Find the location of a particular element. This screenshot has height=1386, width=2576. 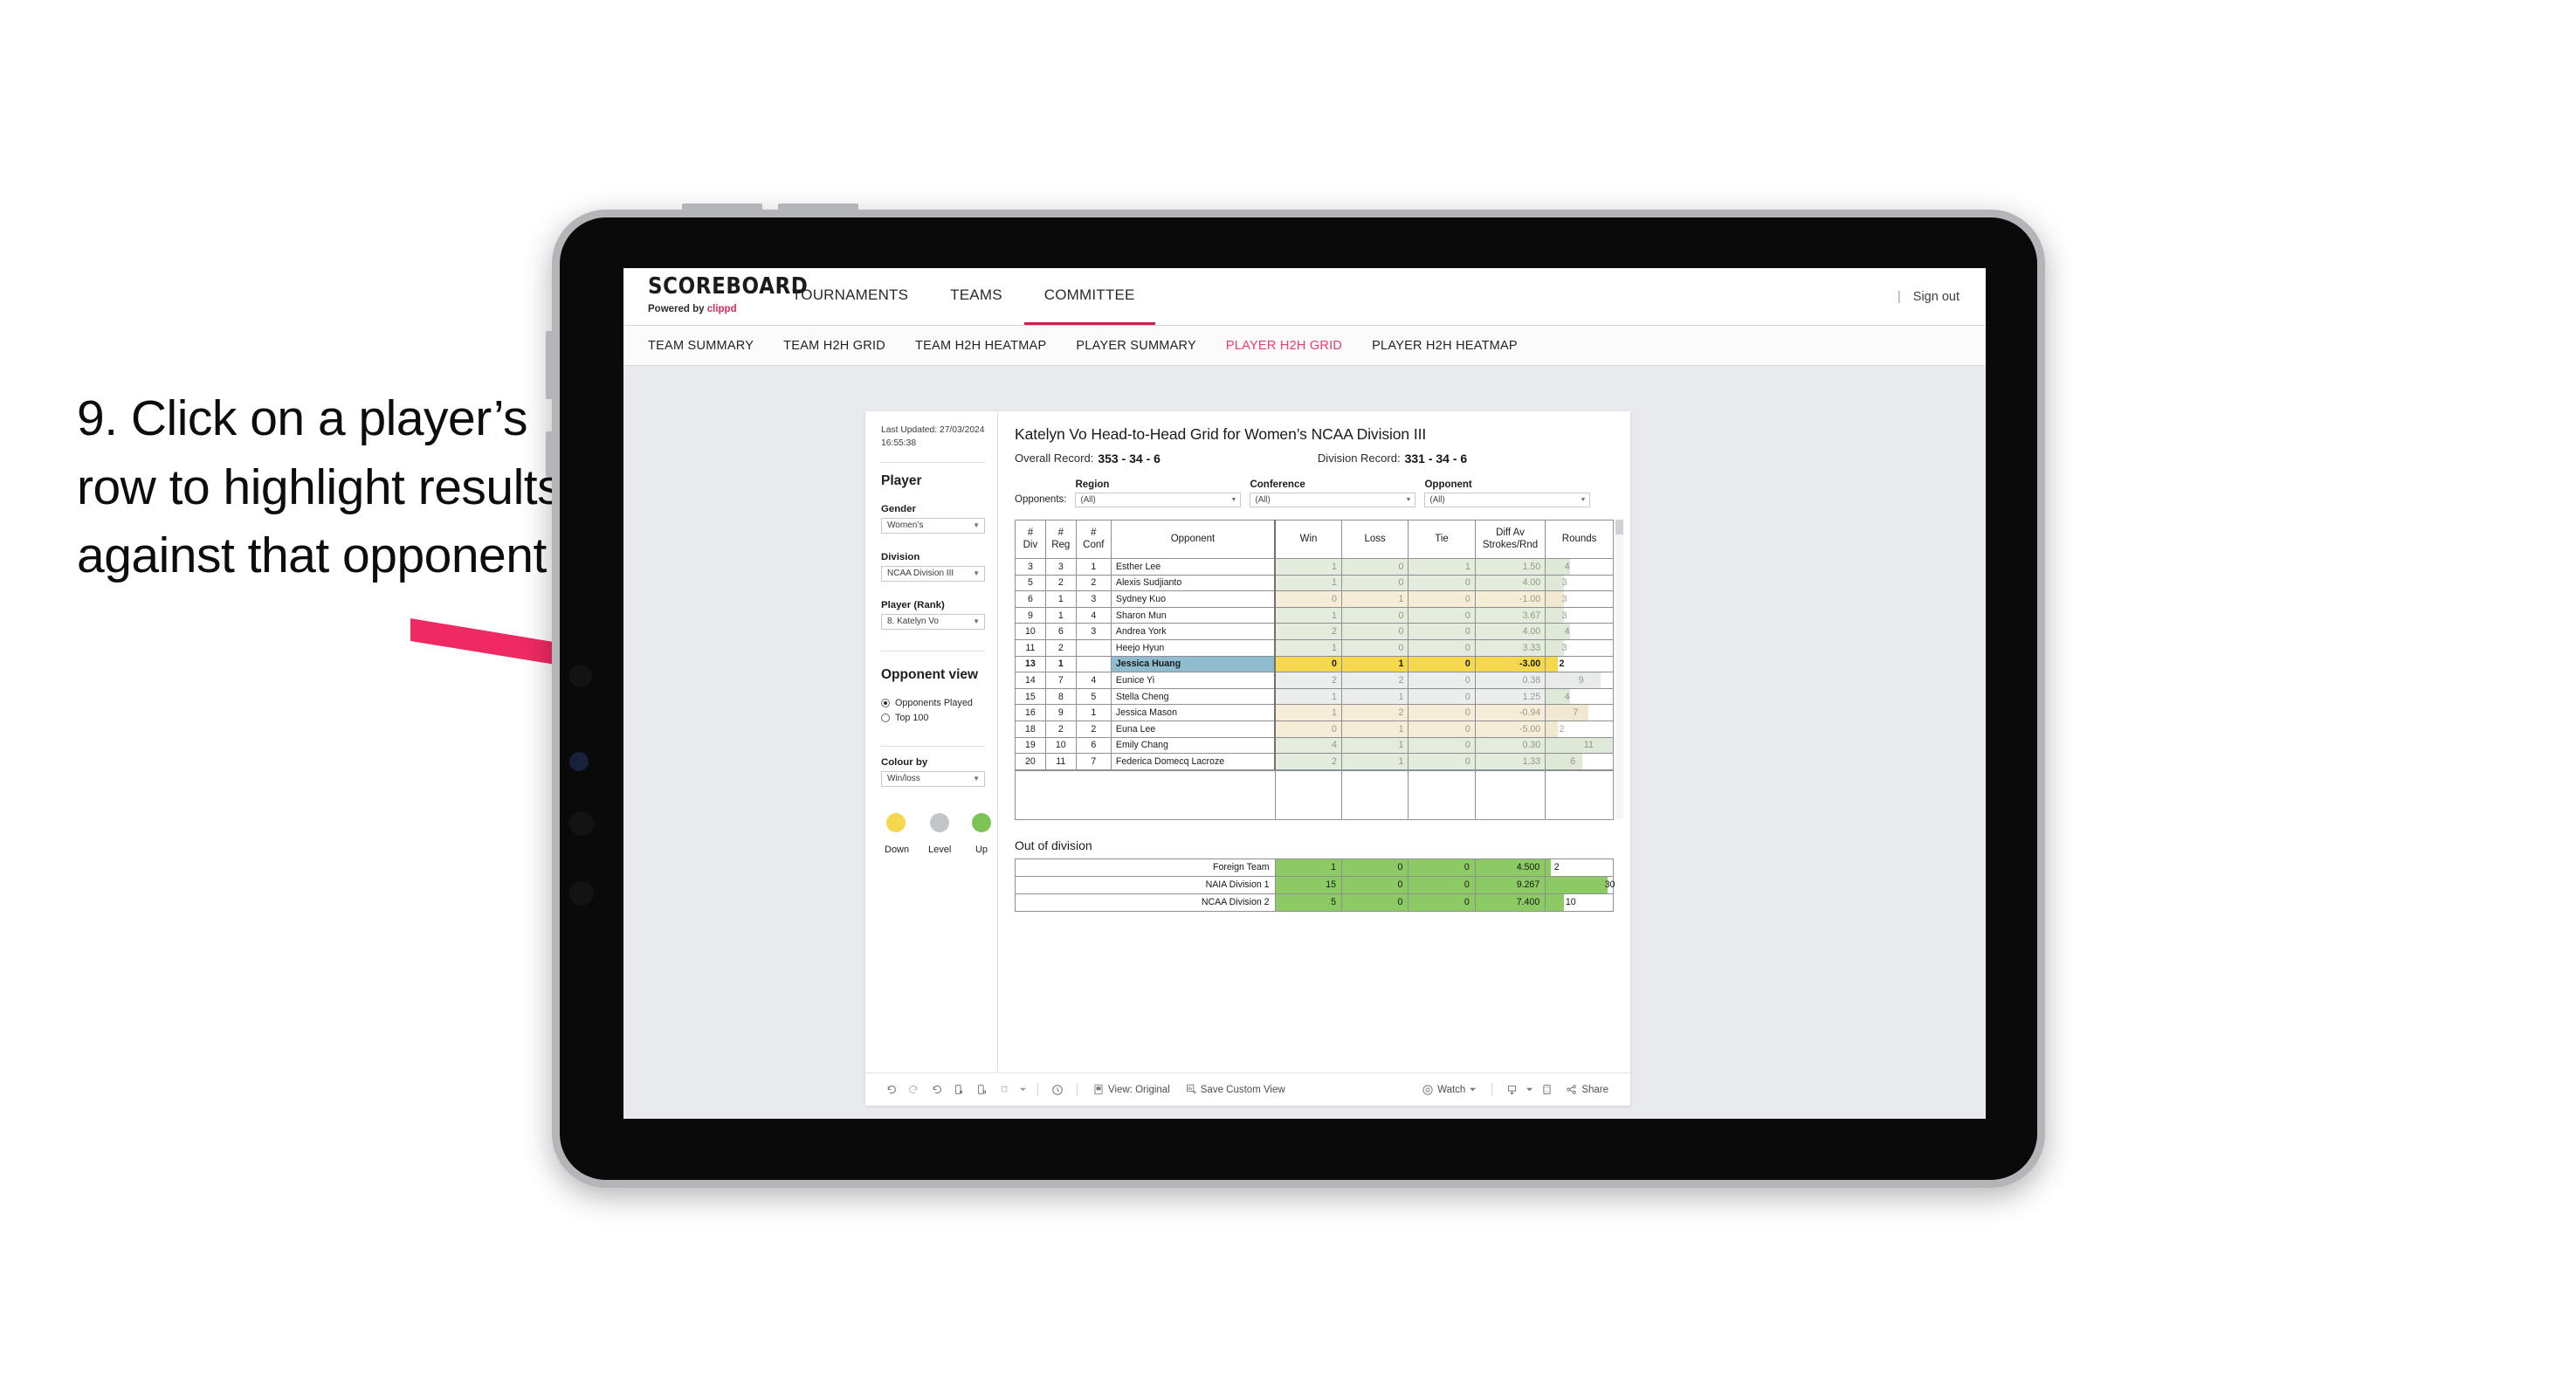

gender-select: Women’s ▼ is located at coordinates (933, 525).